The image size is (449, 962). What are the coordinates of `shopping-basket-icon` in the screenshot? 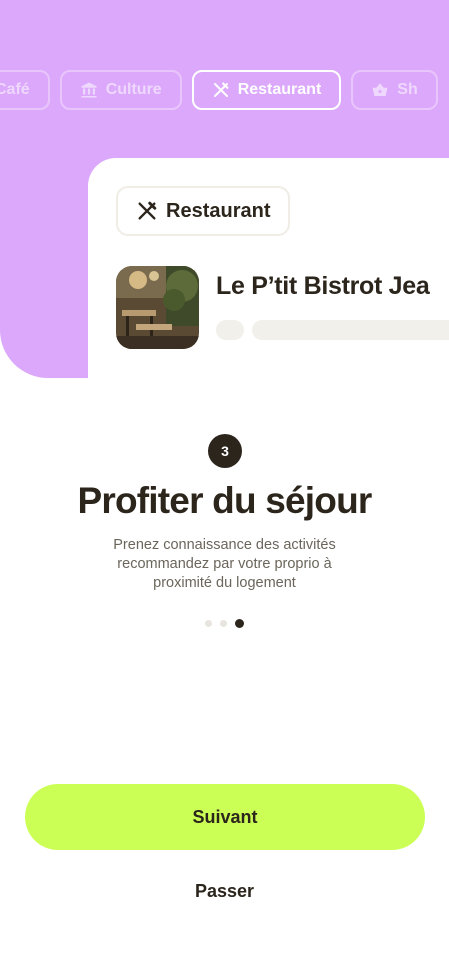 It's located at (380, 89).